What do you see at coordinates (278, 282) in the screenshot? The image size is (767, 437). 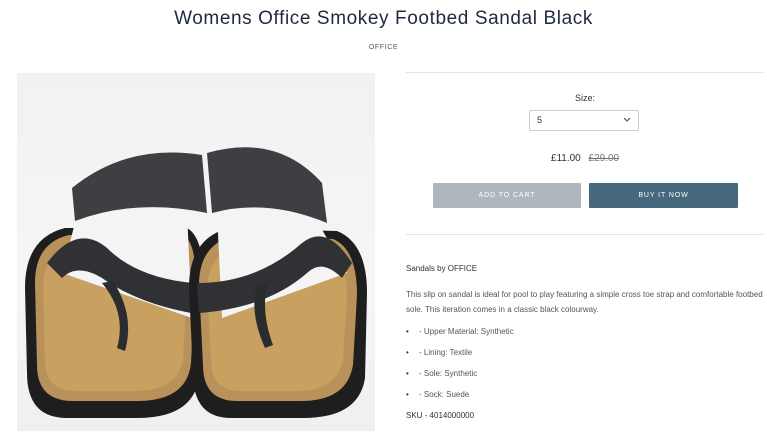 I see `right-sandal` at bounding box center [278, 282].